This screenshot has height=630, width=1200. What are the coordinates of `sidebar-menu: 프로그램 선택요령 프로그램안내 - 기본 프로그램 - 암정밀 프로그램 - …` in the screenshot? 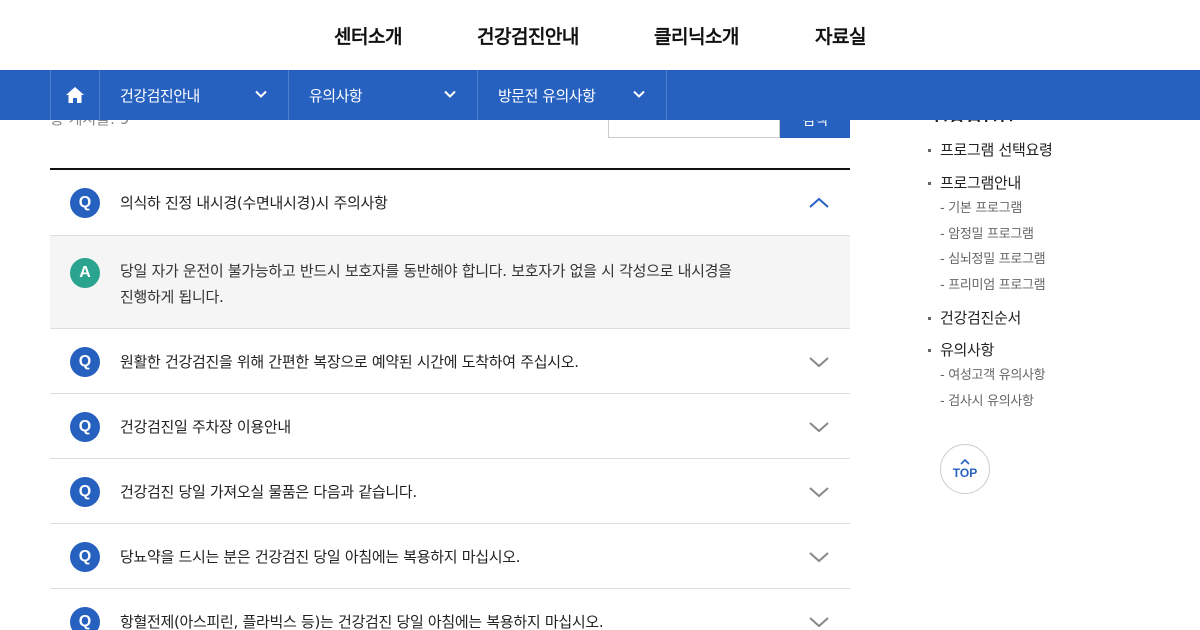 It's located at (1058, 276).